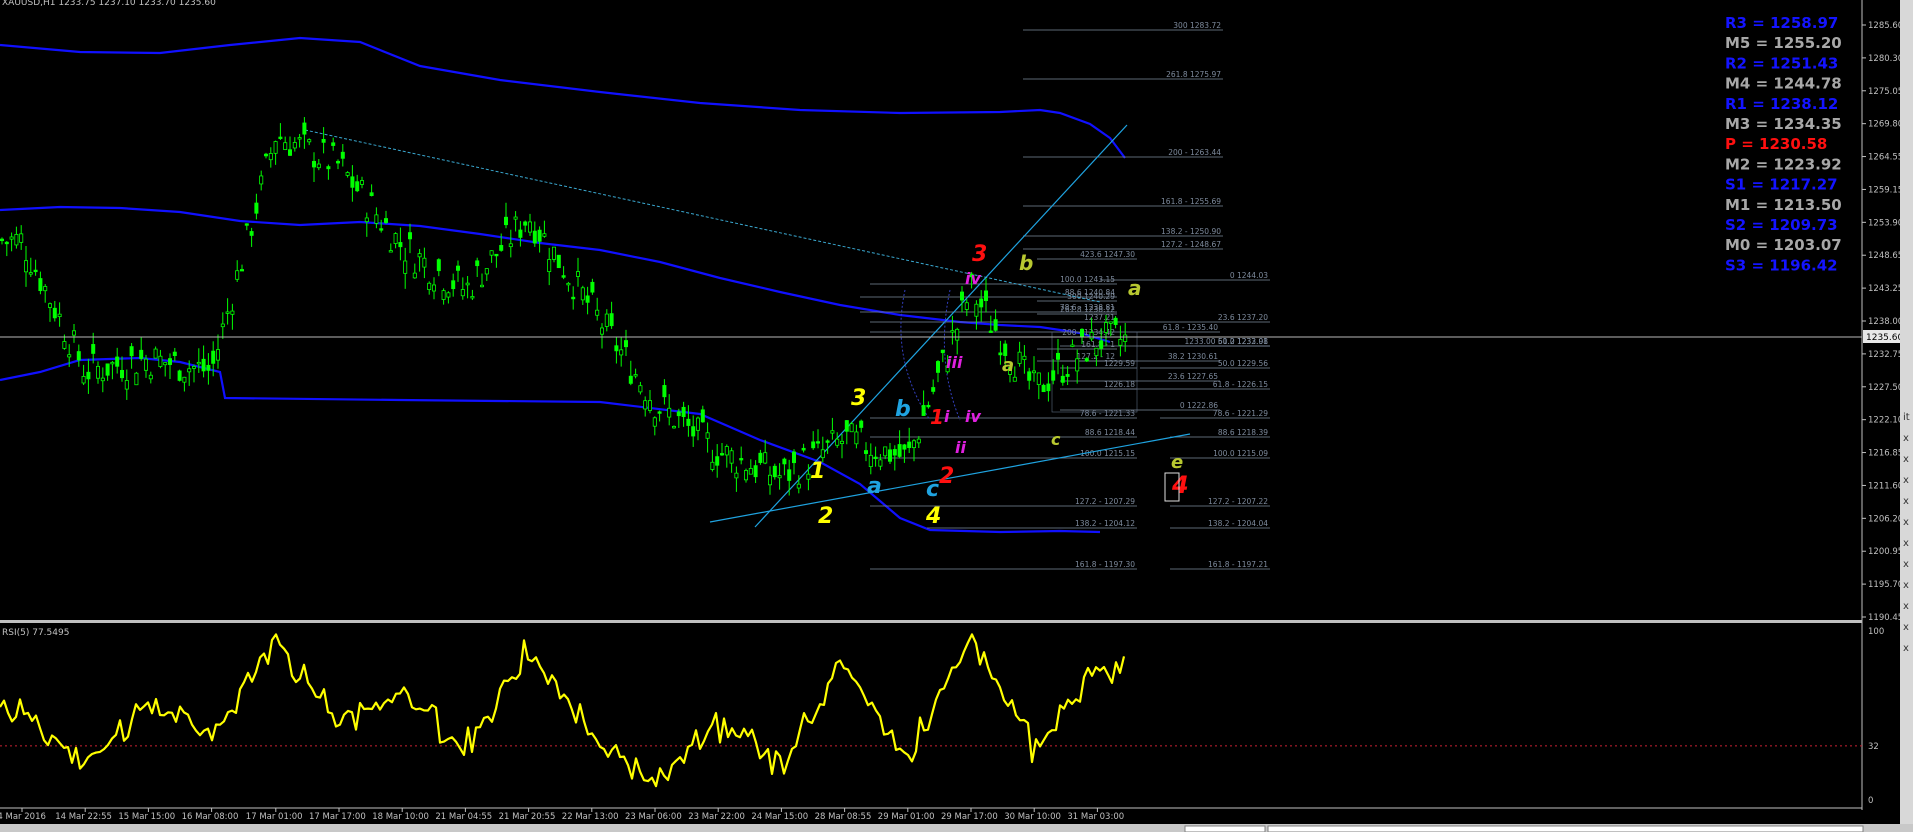  I want to click on price-tick-label: 1232.75, so click(1885, 355).